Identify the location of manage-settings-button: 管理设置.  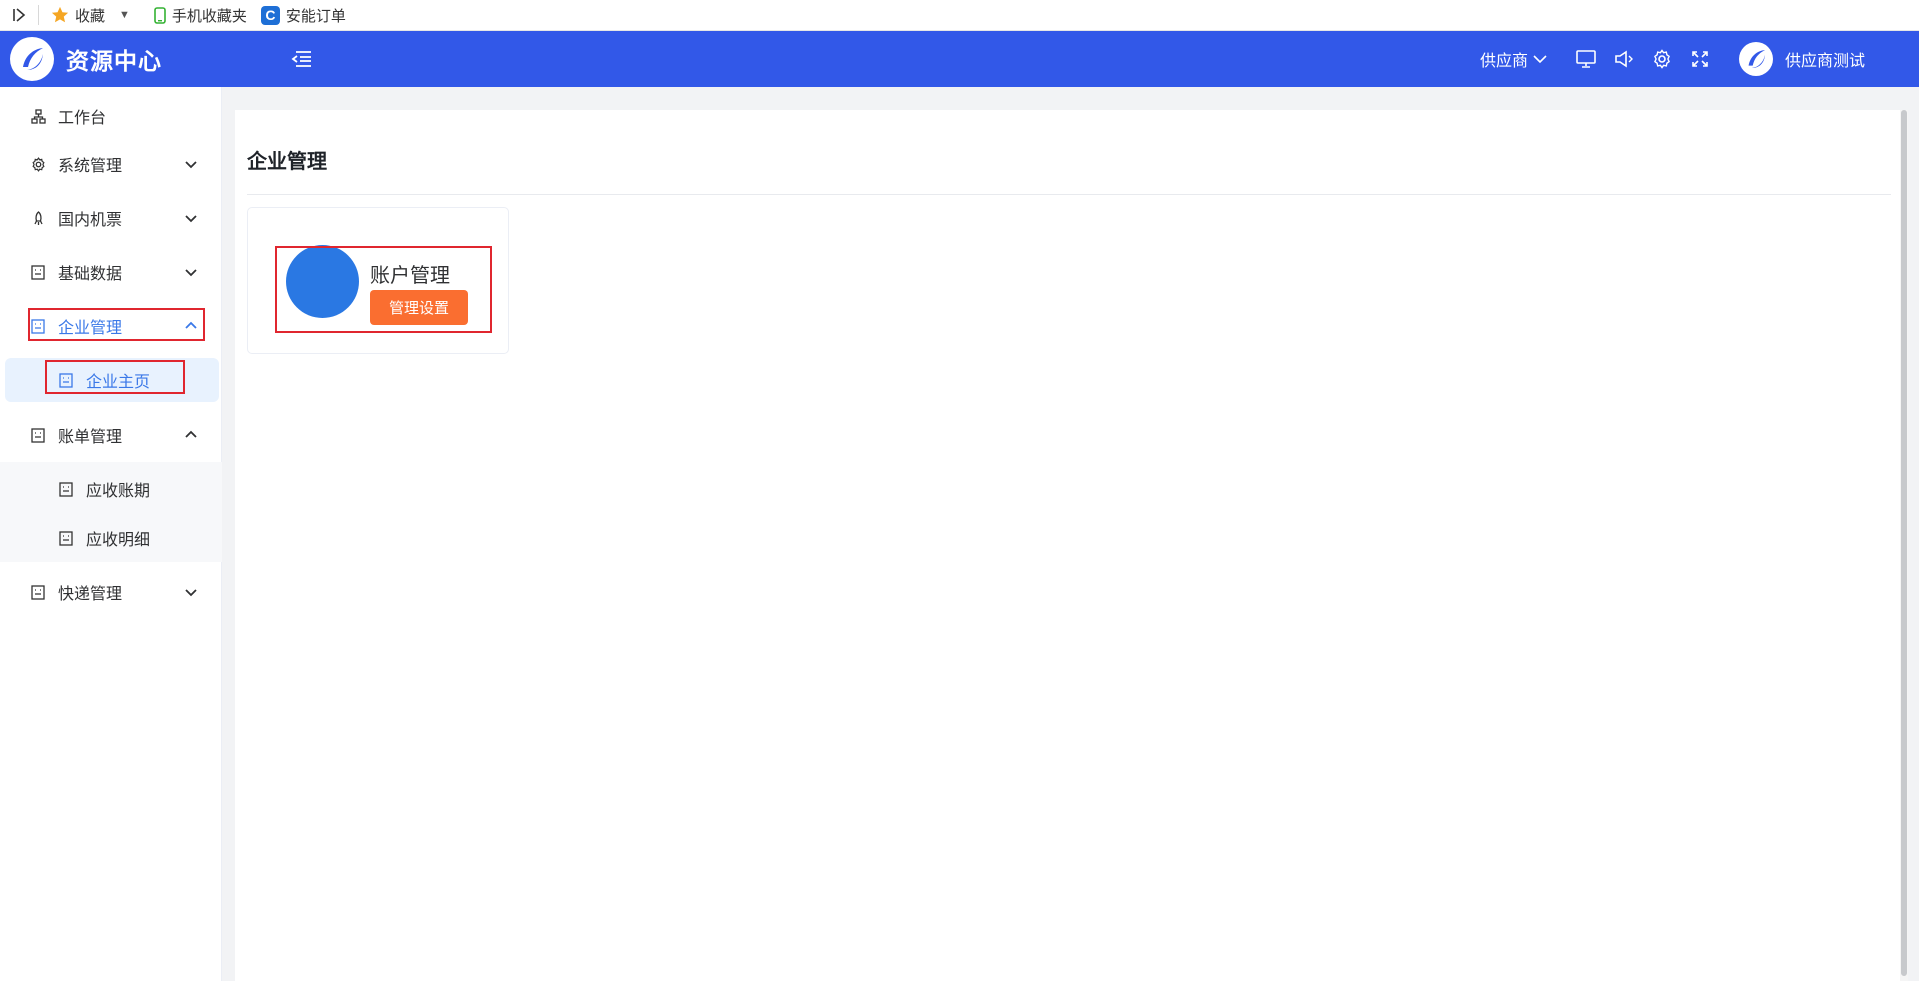
(419, 307).